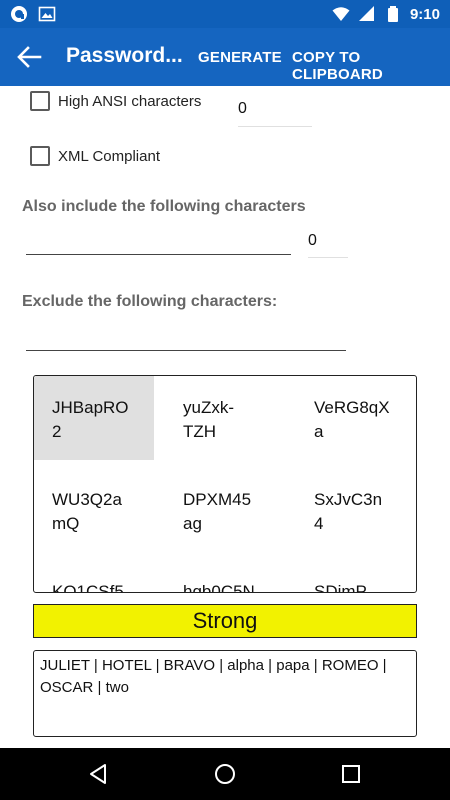  I want to click on password-item: hgb0C5N, so click(225, 576).